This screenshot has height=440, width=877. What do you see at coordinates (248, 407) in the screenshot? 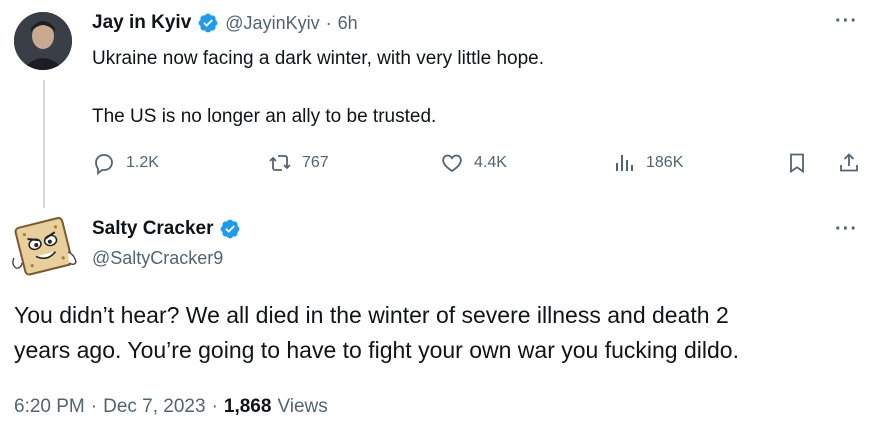
I see `views-total: 1,868` at bounding box center [248, 407].